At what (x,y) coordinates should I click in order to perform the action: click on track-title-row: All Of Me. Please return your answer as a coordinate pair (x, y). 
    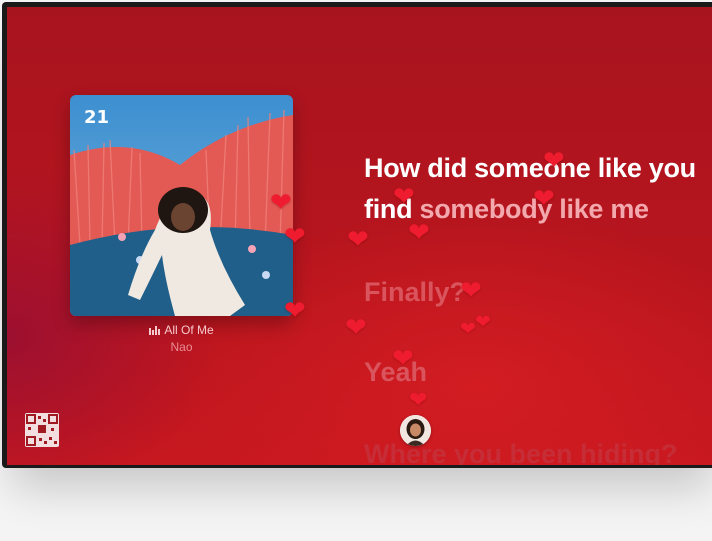
    Looking at the image, I should click on (181, 330).